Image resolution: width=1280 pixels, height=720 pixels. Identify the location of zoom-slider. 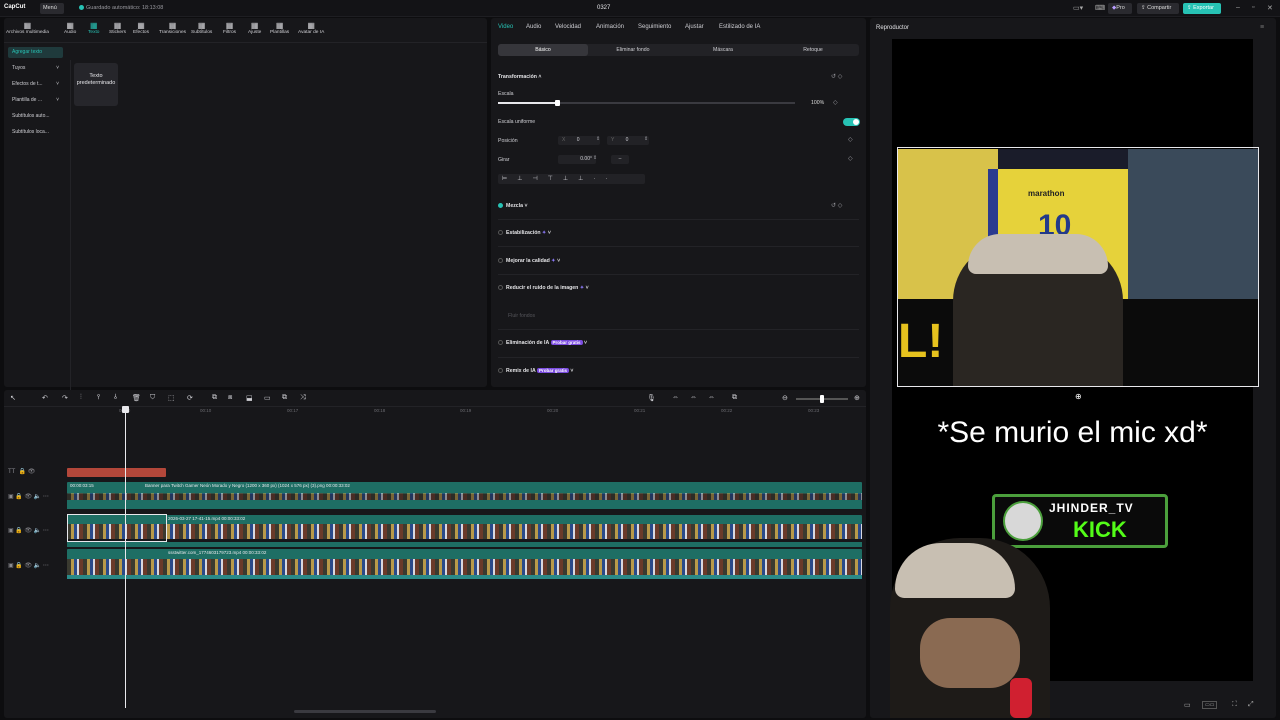
(822, 399).